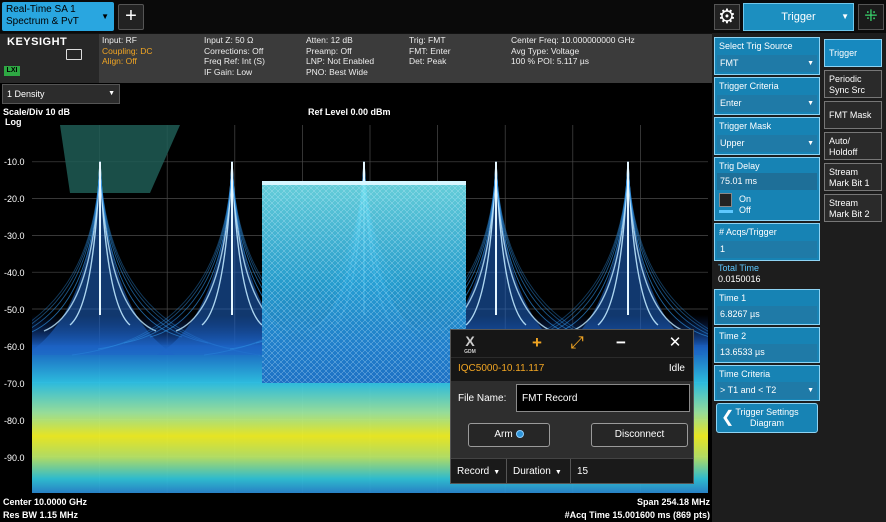 The width and height of the screenshot is (886, 522). Describe the element at coordinates (131, 17) in the screenshot. I see `add-screen-button: +` at that location.